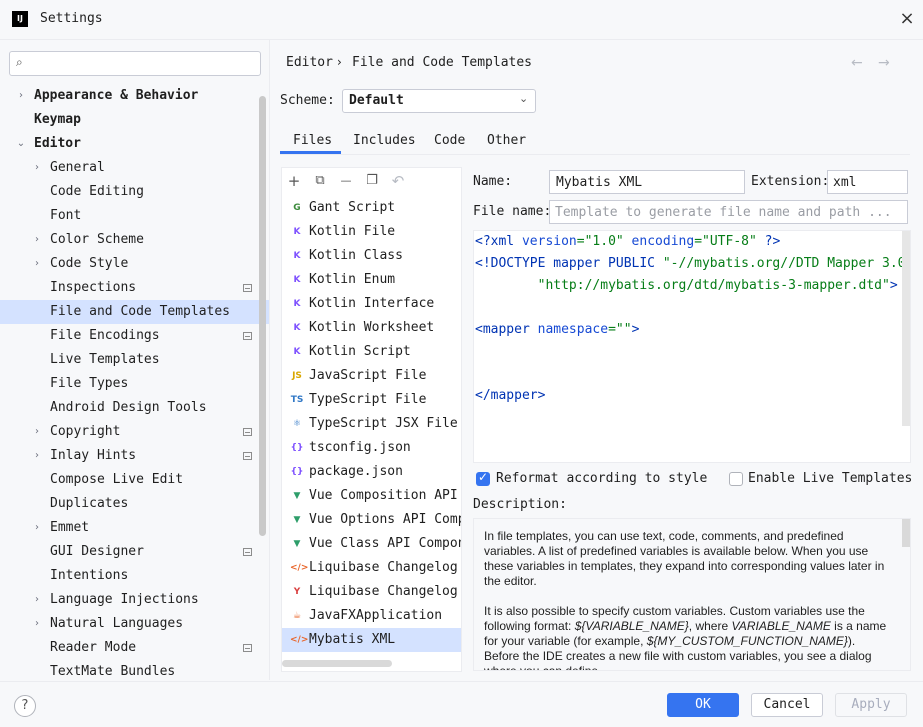  I want to click on sidebar-item: File and Code Templates, so click(134, 312).